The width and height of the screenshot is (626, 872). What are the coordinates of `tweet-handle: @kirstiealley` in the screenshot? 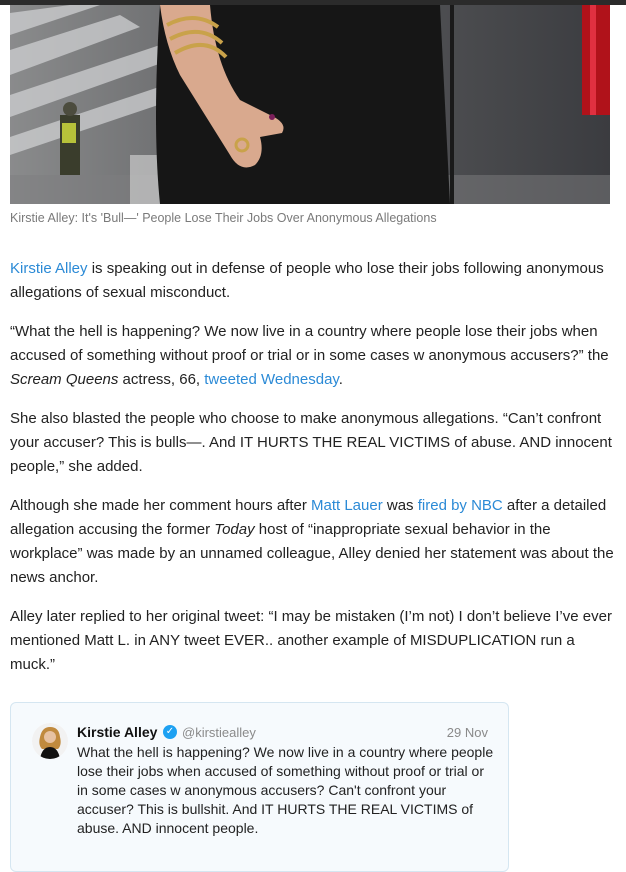 It's located at (219, 732).